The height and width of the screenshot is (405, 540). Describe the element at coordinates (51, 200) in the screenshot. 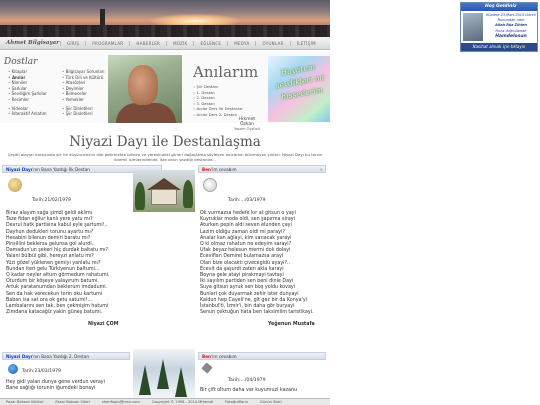

I see `entry-date: Tarih:21/02/1979` at that location.